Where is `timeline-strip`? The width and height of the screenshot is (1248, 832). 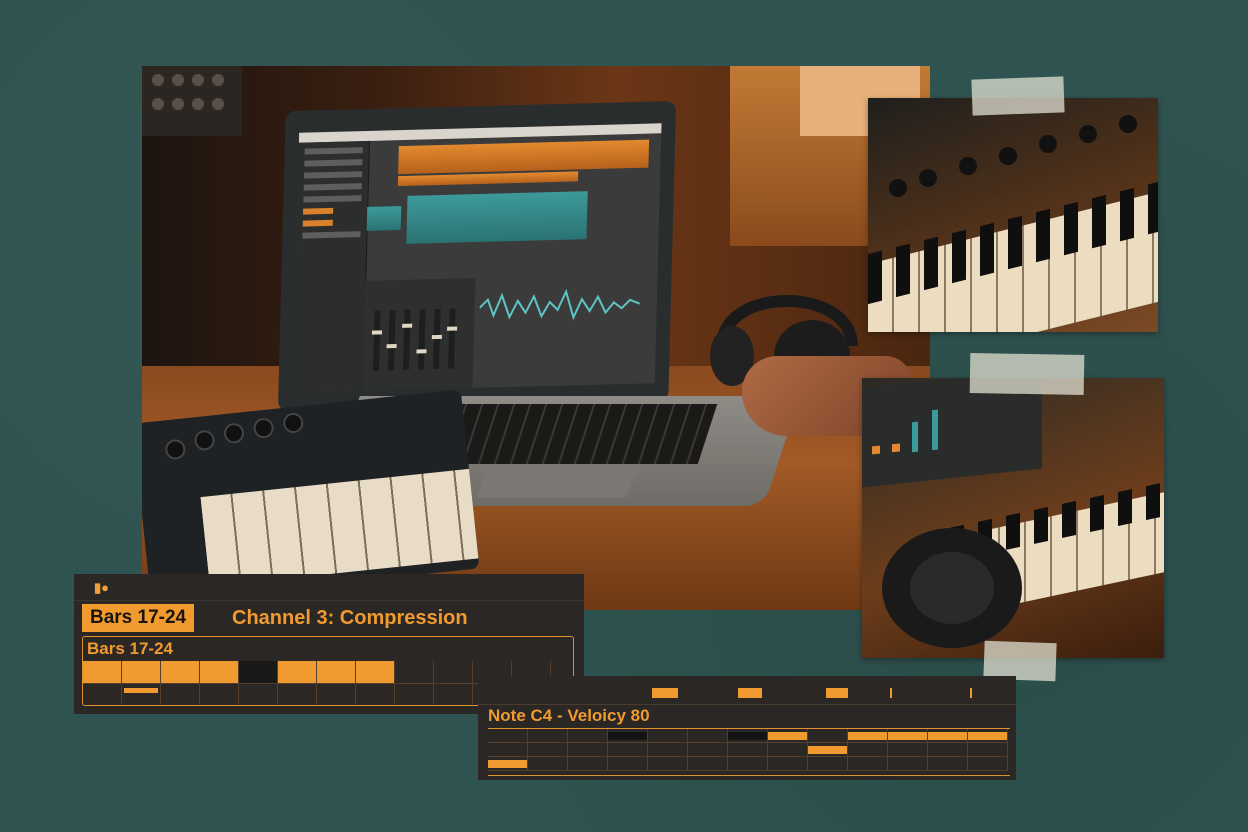 timeline-strip is located at coordinates (747, 694).